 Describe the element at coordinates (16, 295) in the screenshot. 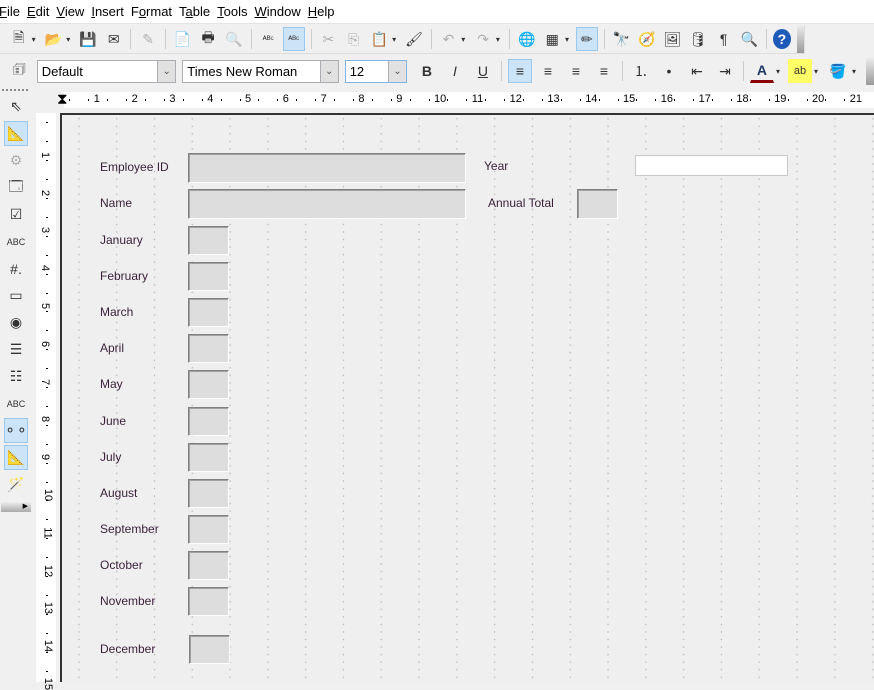

I see `push-button-icon: ▭` at that location.